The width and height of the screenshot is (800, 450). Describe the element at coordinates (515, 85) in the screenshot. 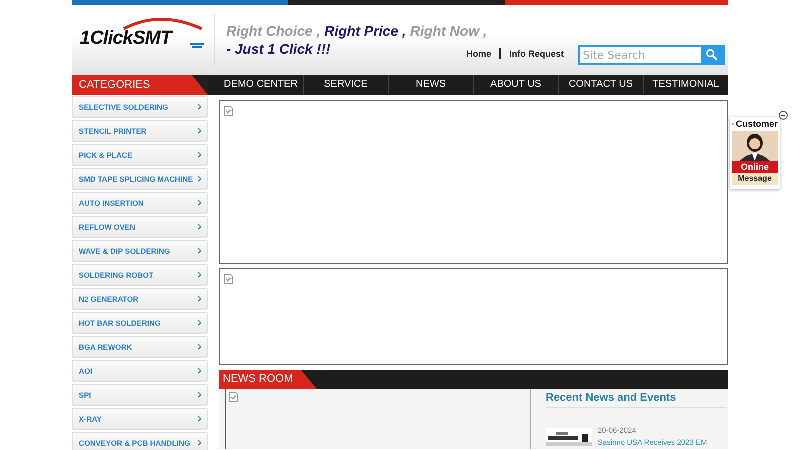

I see `nav-item: ABOUT US` at that location.